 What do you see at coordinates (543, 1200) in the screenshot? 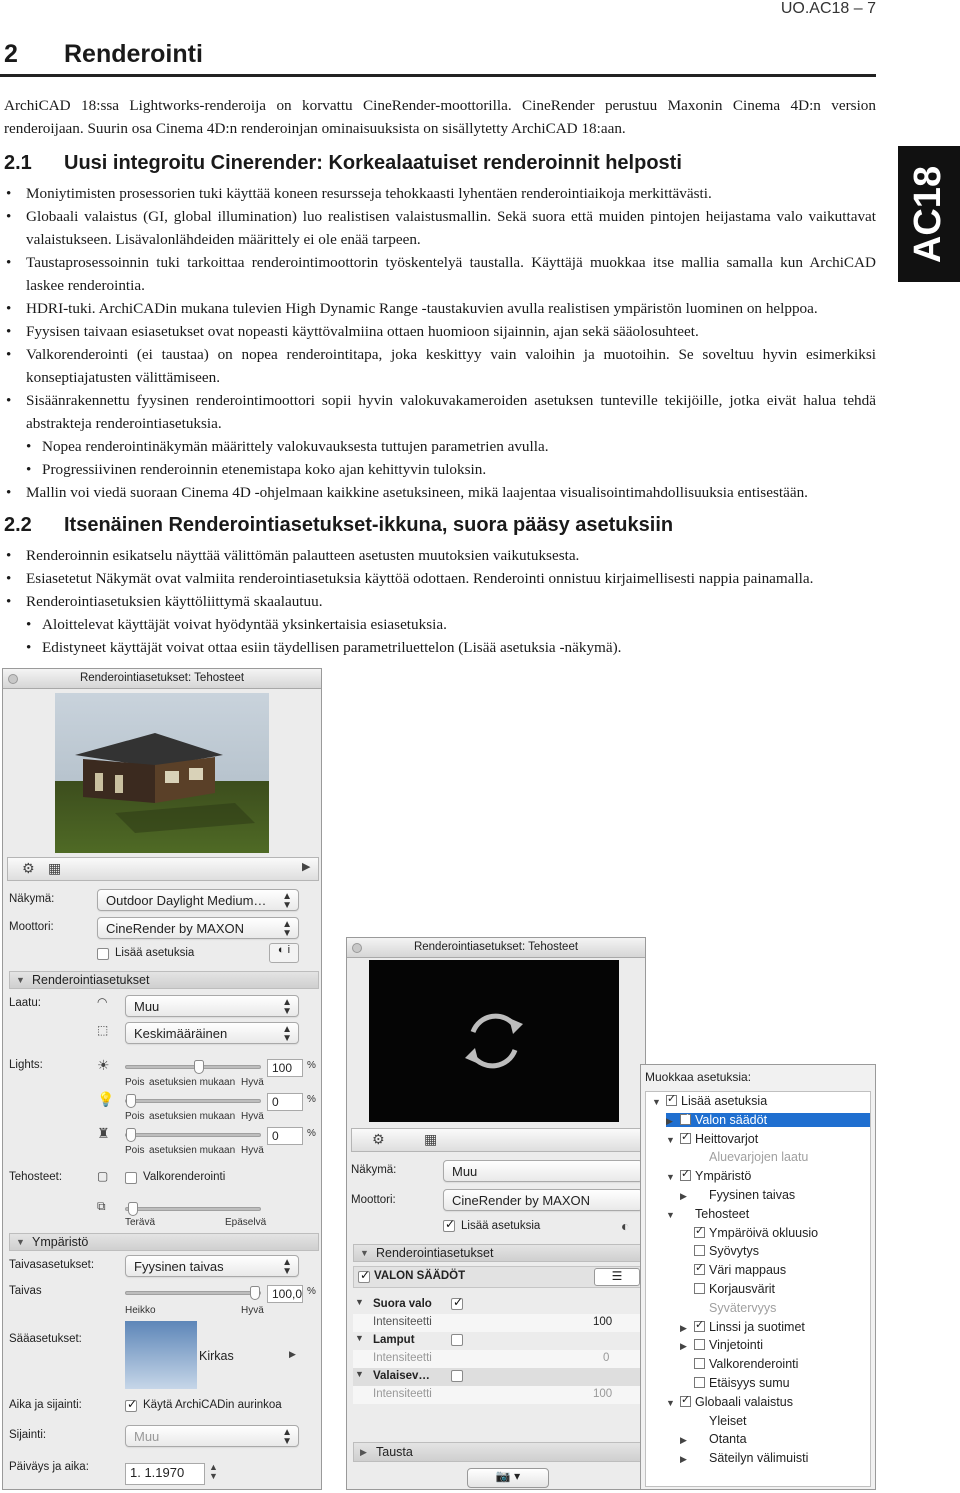
I see `engine-select: CineRender by MAXON` at bounding box center [543, 1200].